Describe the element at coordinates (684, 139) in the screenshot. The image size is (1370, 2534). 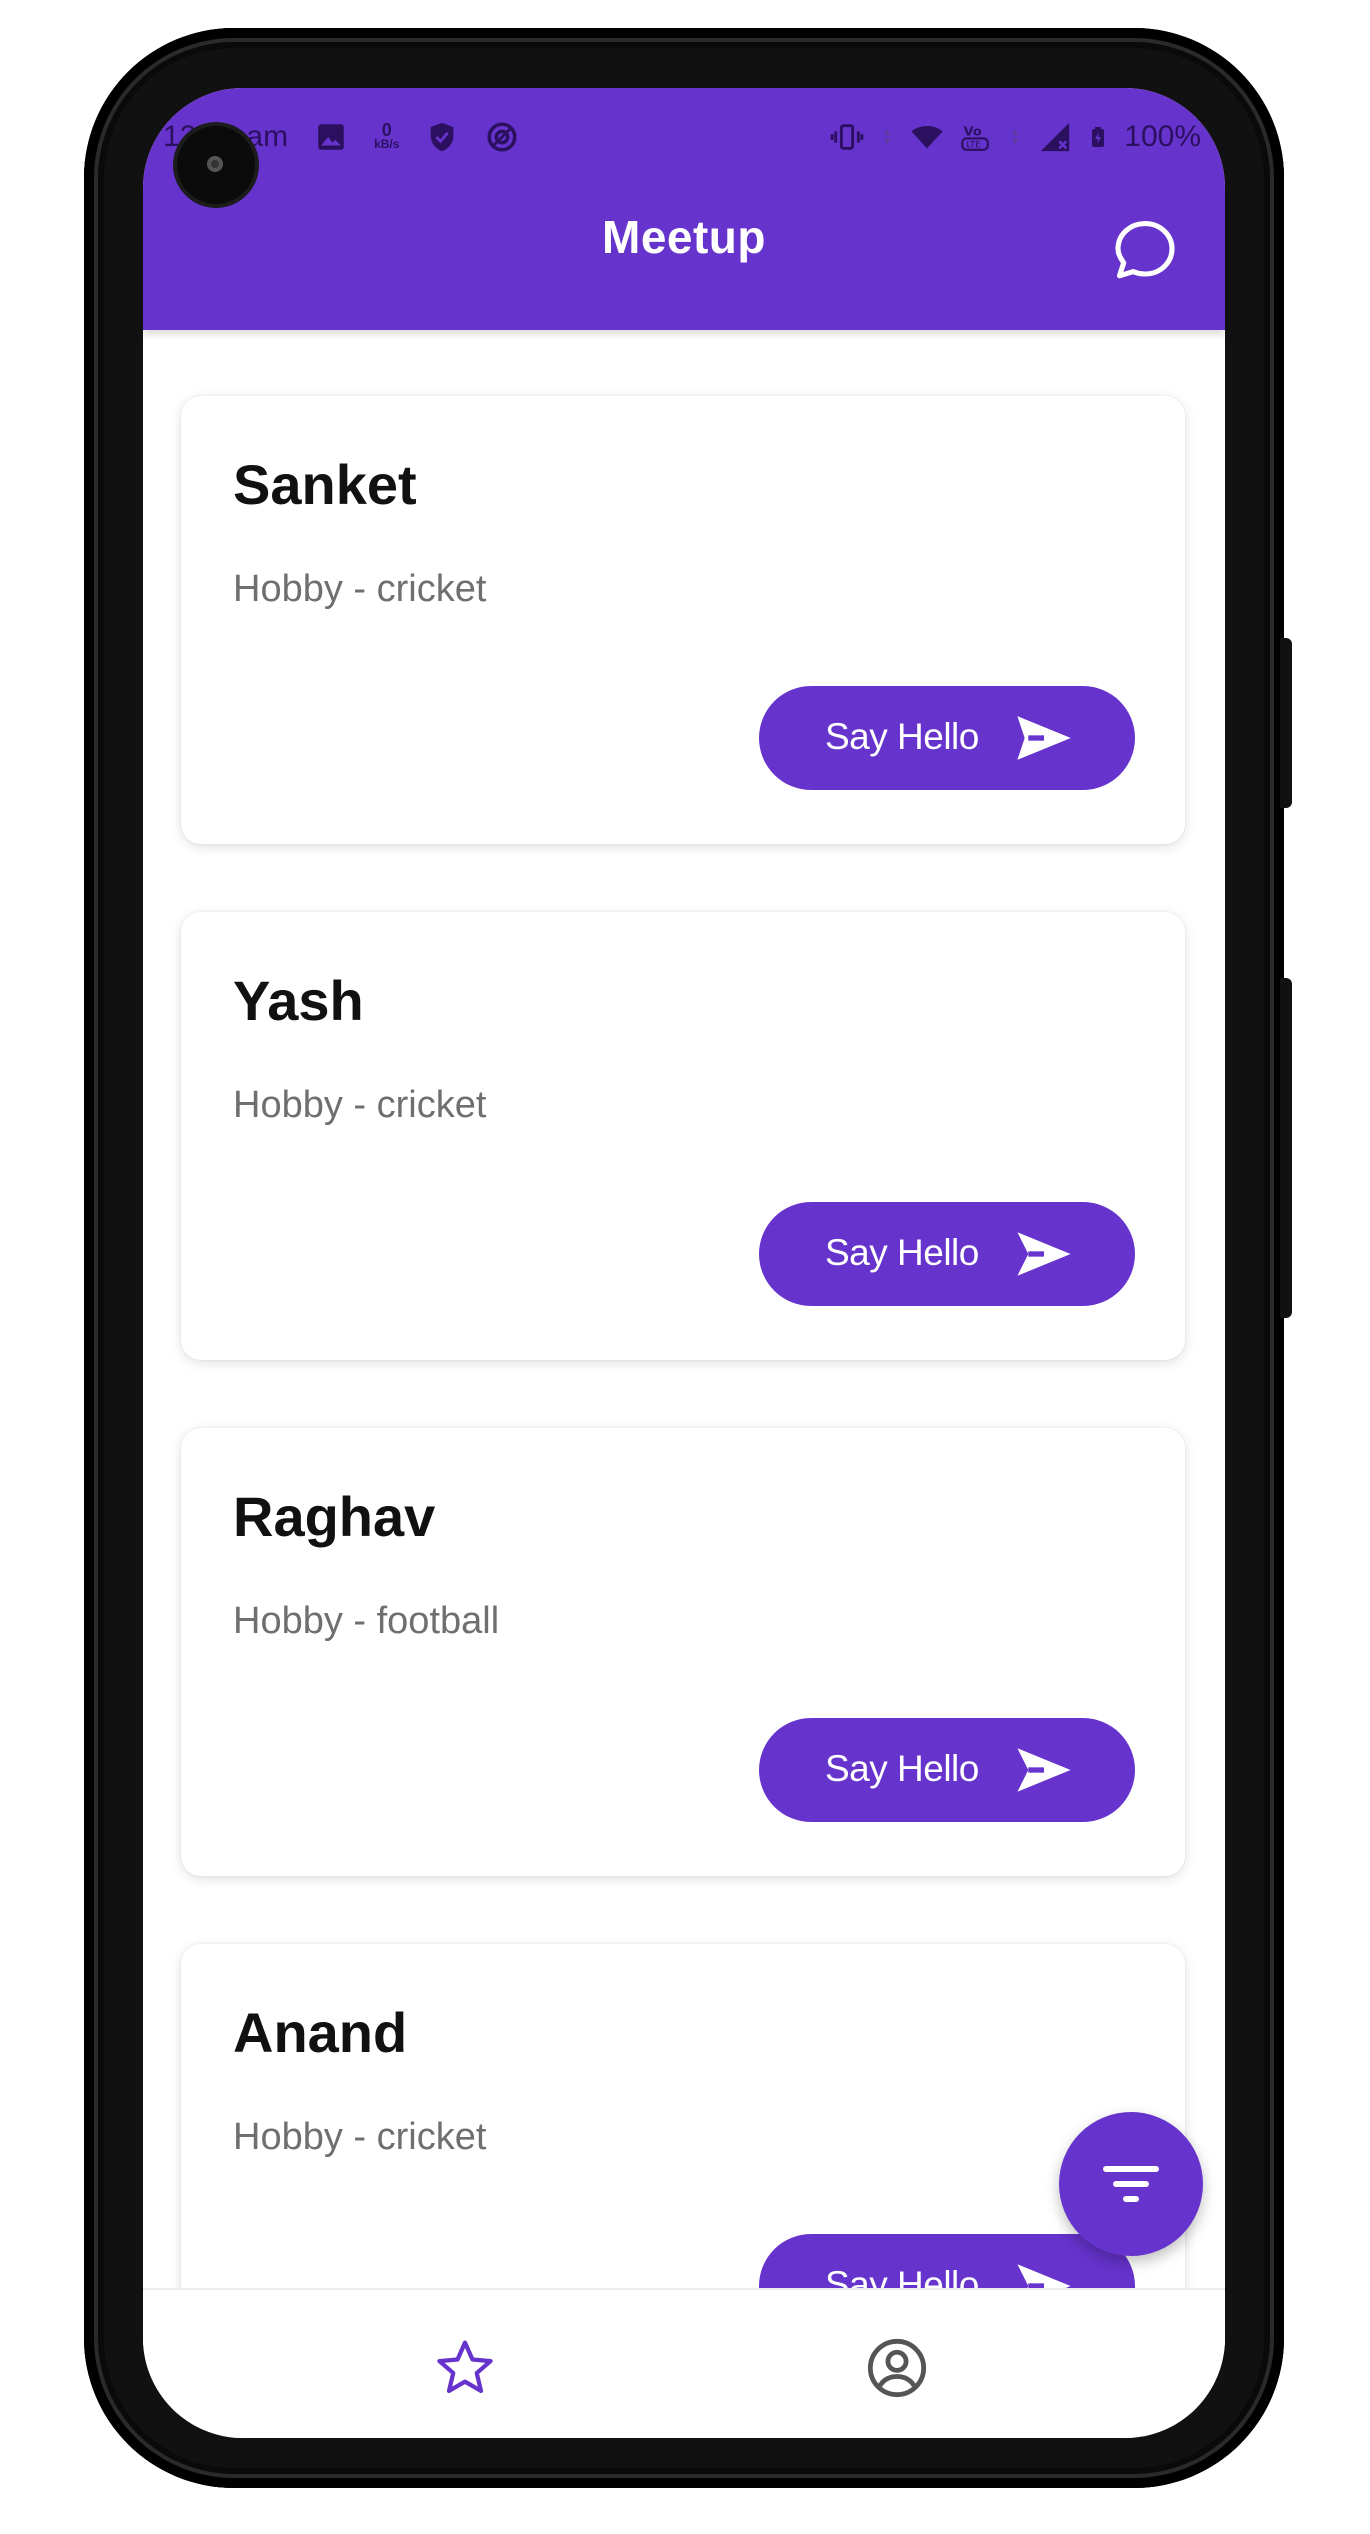
I see `status-bar: 12:24 am 0 kB/s VoLTE 100%` at that location.